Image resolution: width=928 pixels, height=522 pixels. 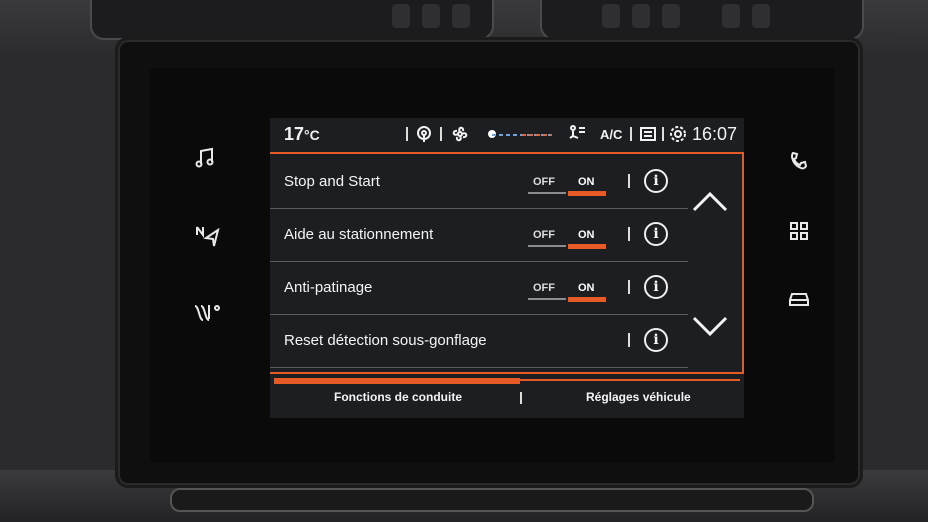 I want to click on navigation-icon, so click(x=207, y=238).